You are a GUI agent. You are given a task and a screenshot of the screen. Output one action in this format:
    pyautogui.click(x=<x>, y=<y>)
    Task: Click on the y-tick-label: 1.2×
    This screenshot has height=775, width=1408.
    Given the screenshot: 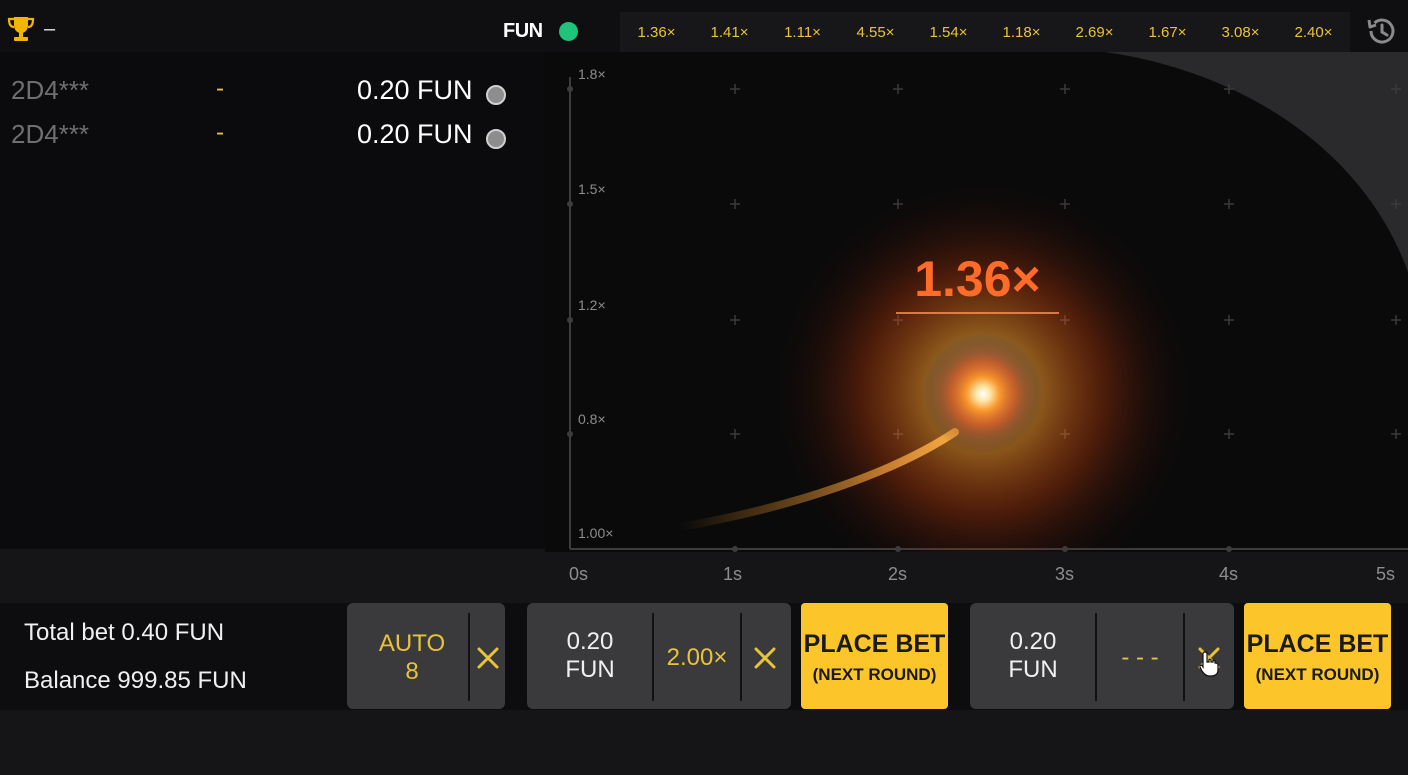 What is the action you would take?
    pyautogui.click(x=592, y=305)
    